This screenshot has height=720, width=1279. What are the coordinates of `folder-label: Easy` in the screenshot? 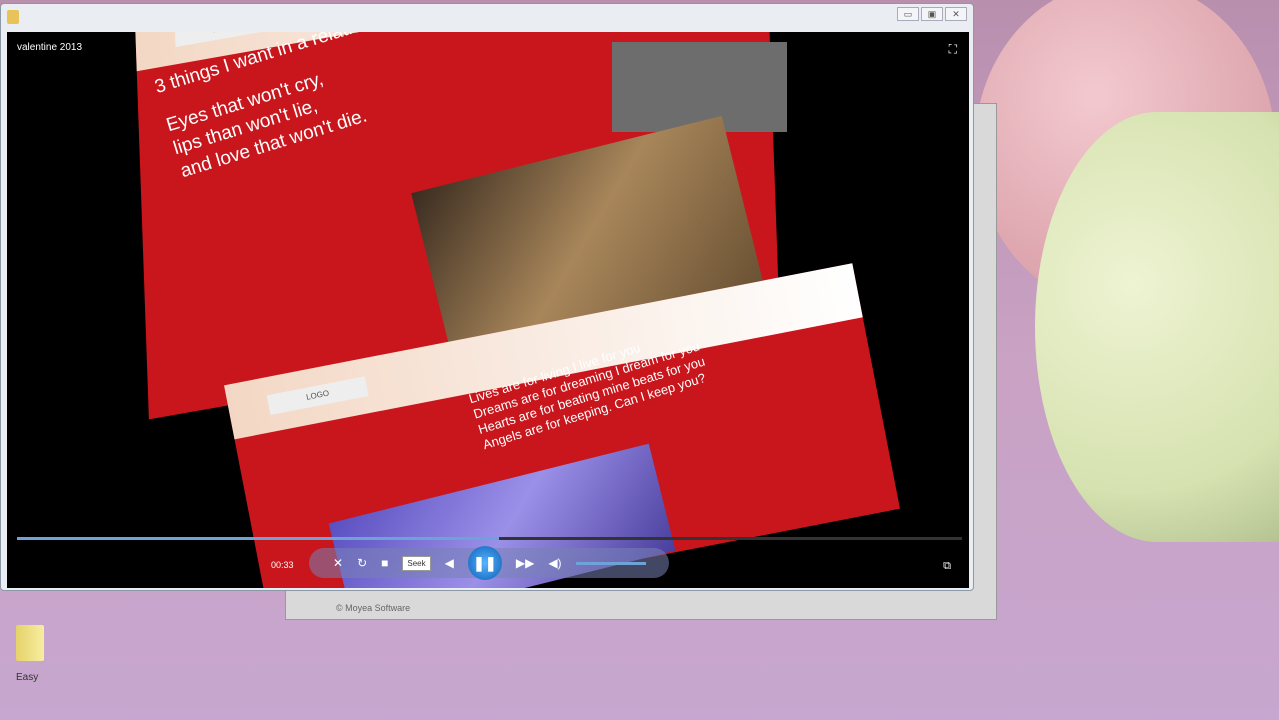 It's located at (27, 677).